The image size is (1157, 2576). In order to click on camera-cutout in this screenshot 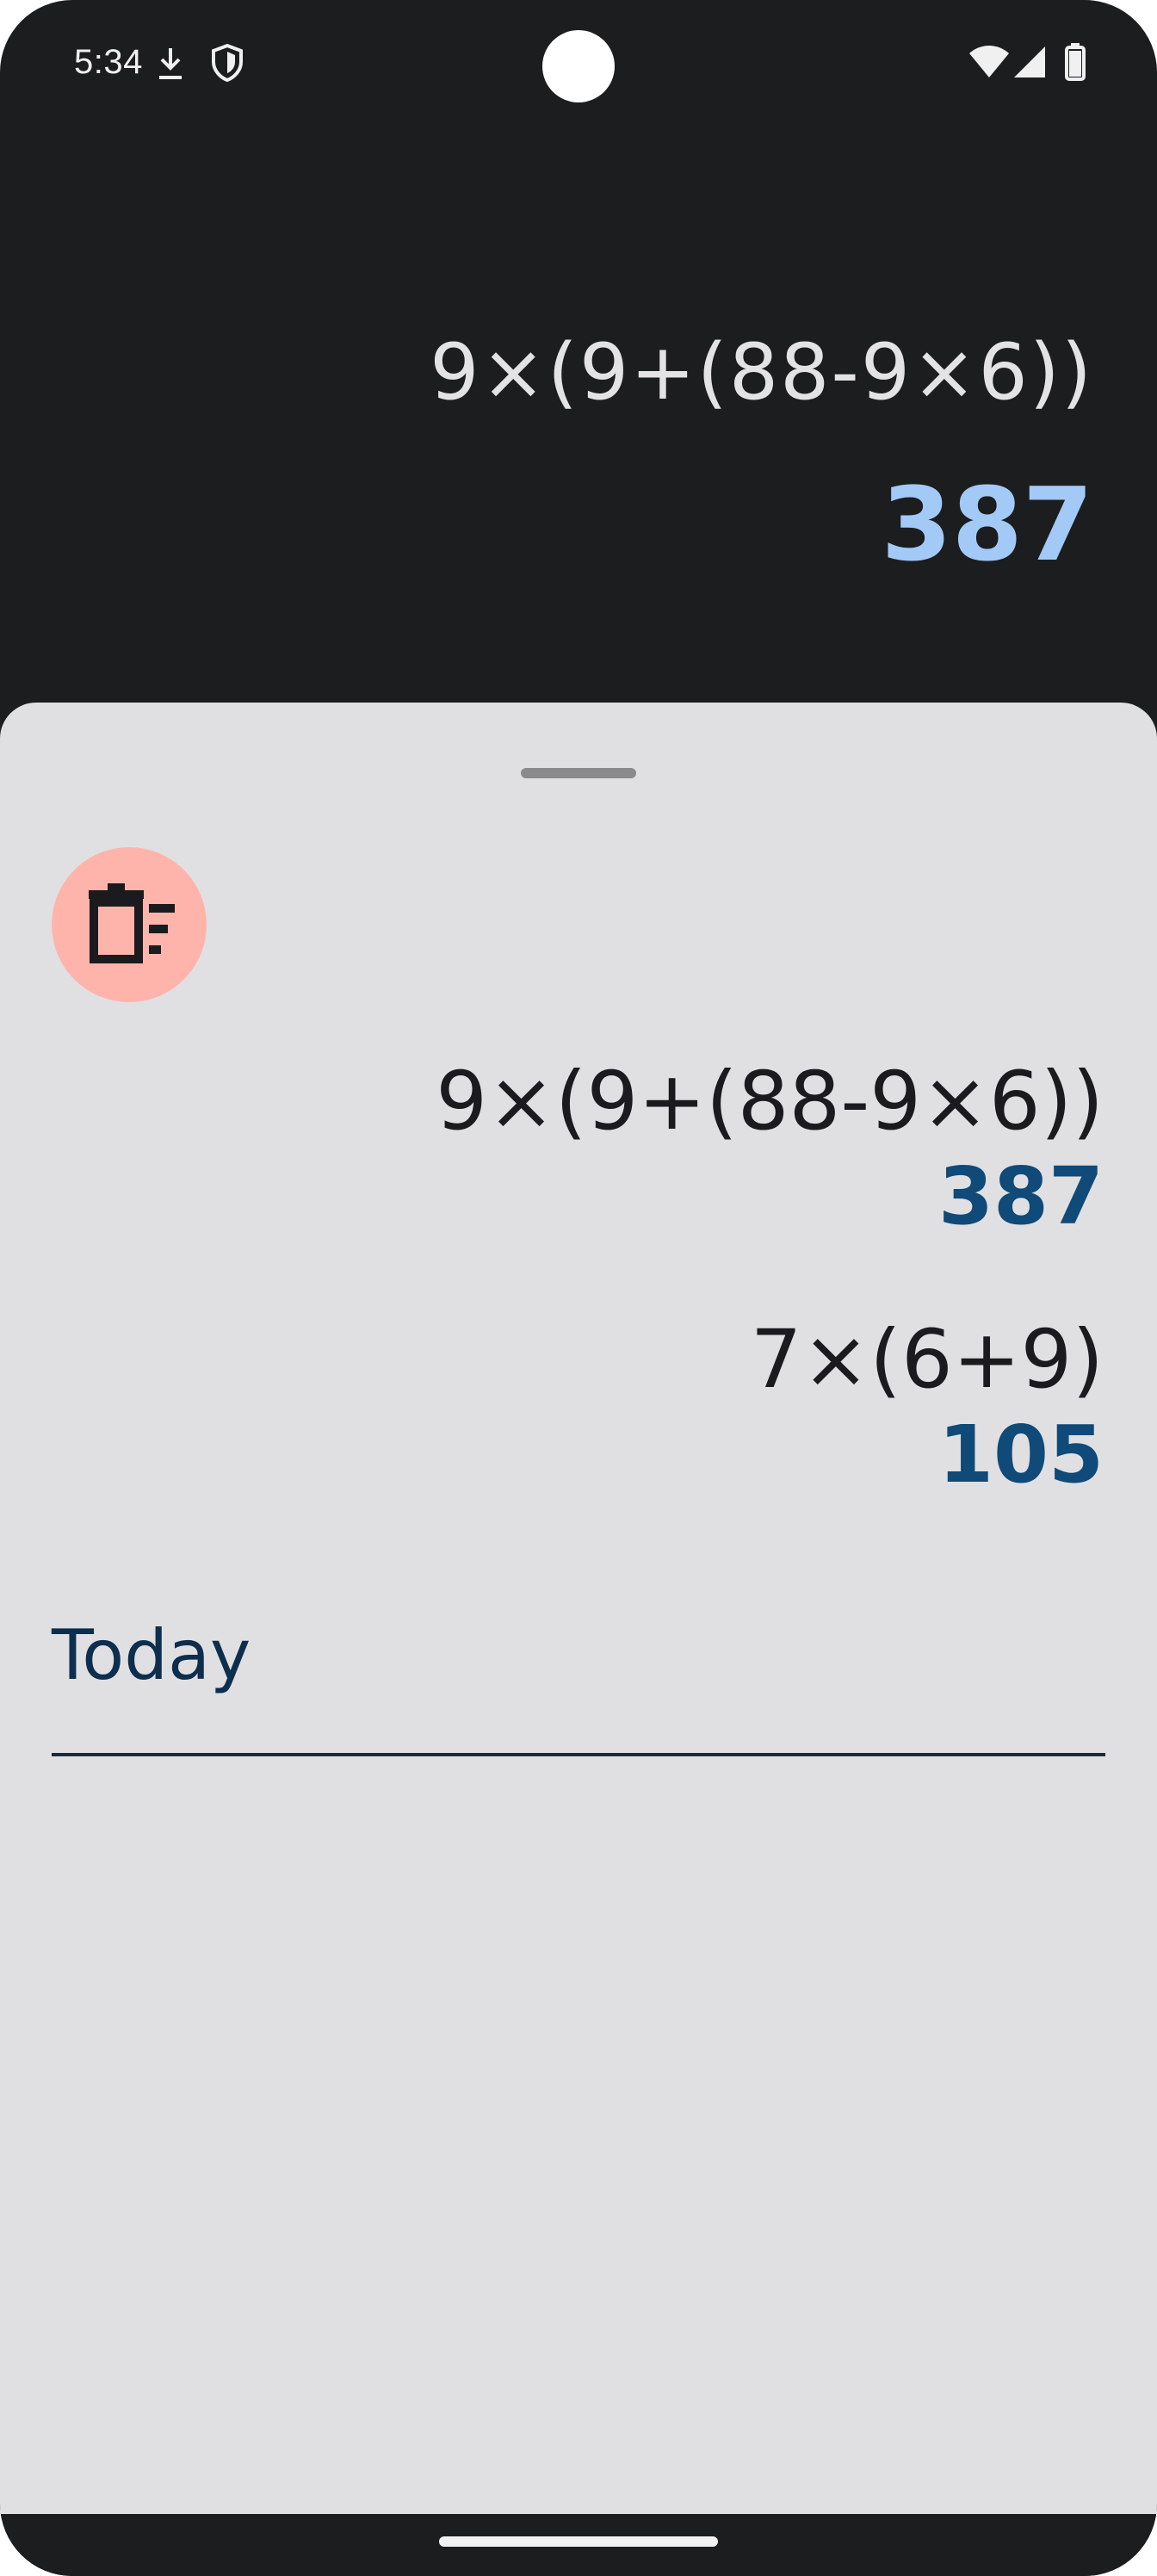, I will do `click(579, 66)`.